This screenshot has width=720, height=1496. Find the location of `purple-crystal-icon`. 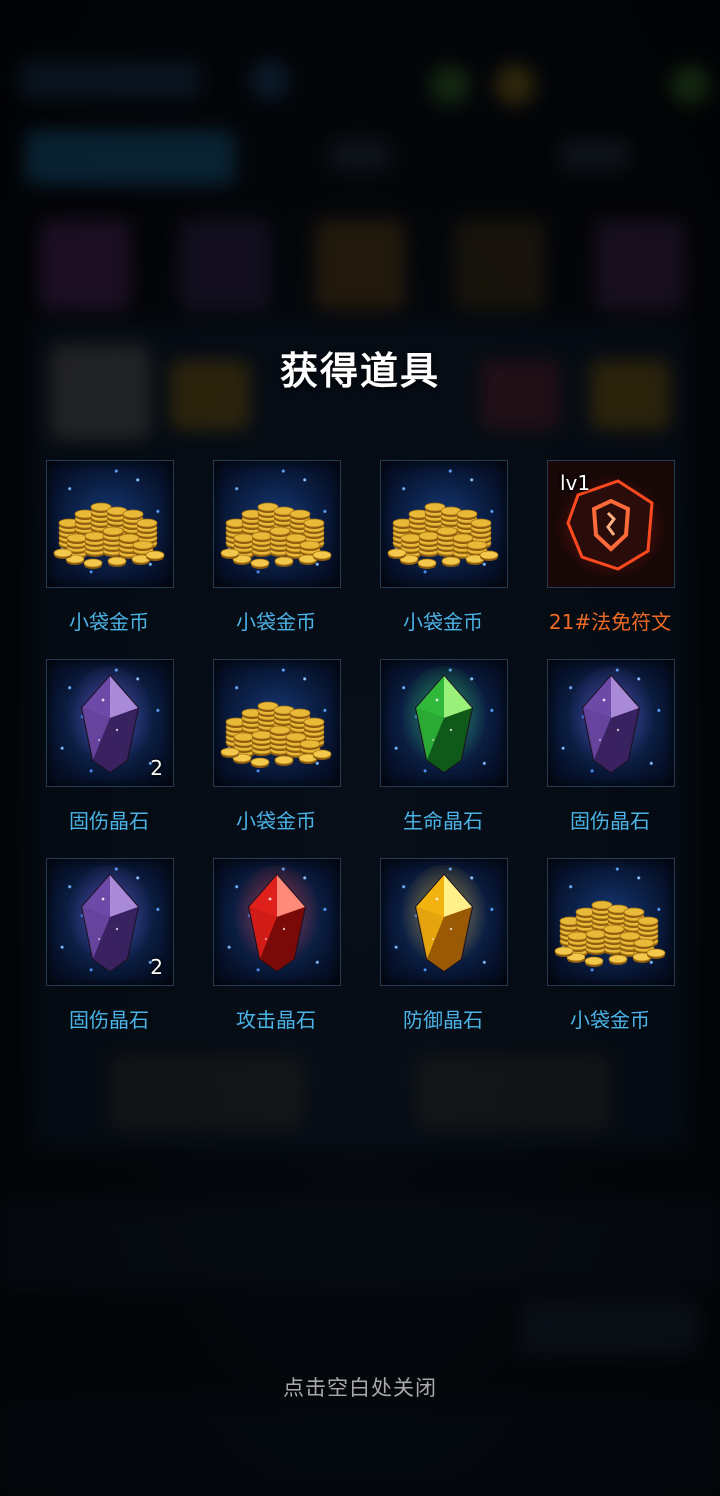

purple-crystal-icon is located at coordinates (611, 723).